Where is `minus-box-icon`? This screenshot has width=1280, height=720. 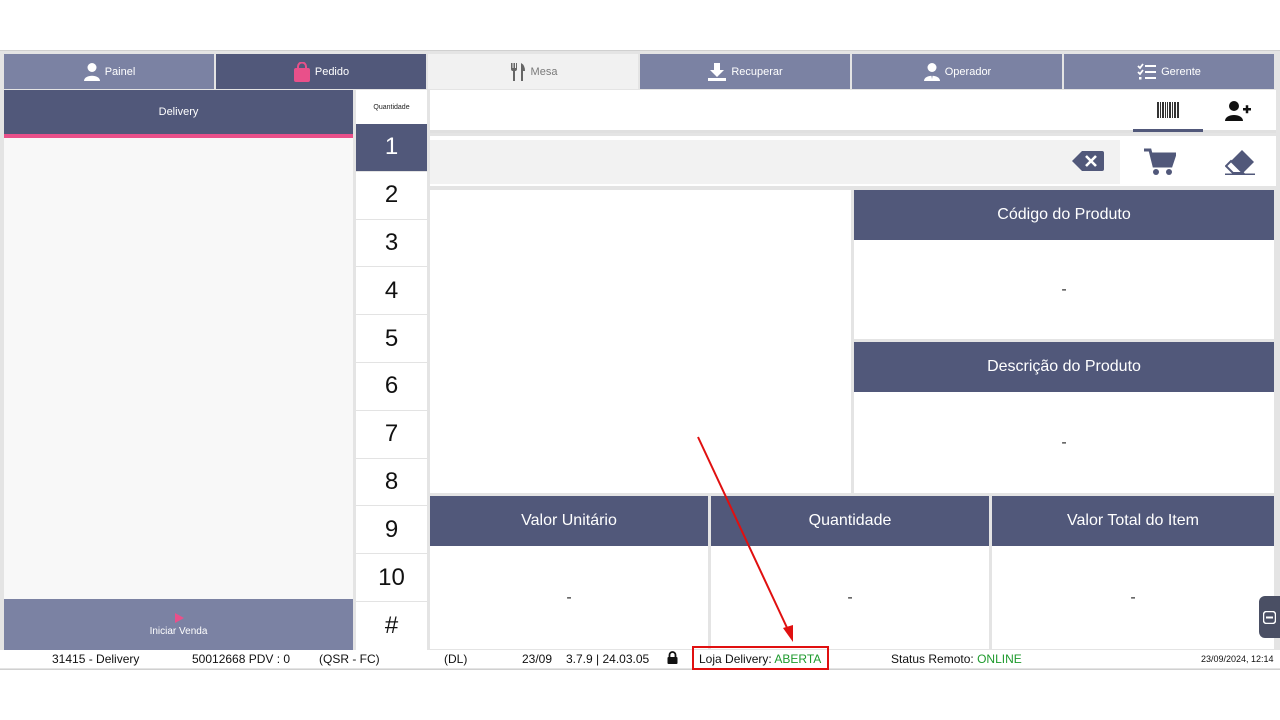
minus-box-icon is located at coordinates (1269, 617).